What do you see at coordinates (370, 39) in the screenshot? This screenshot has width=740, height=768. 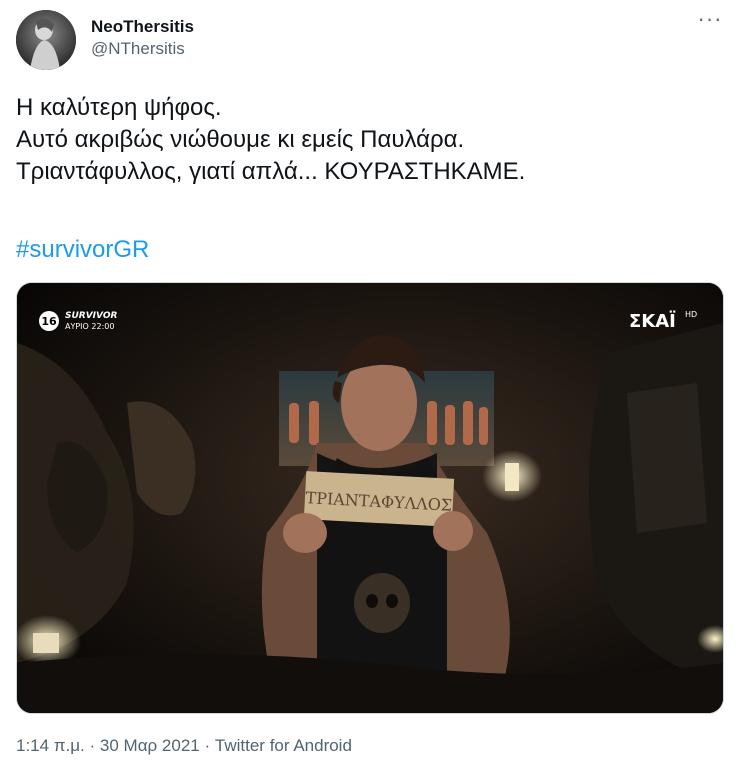 I see `tweet-header: NeoThersitis @NThersitis ···` at bounding box center [370, 39].